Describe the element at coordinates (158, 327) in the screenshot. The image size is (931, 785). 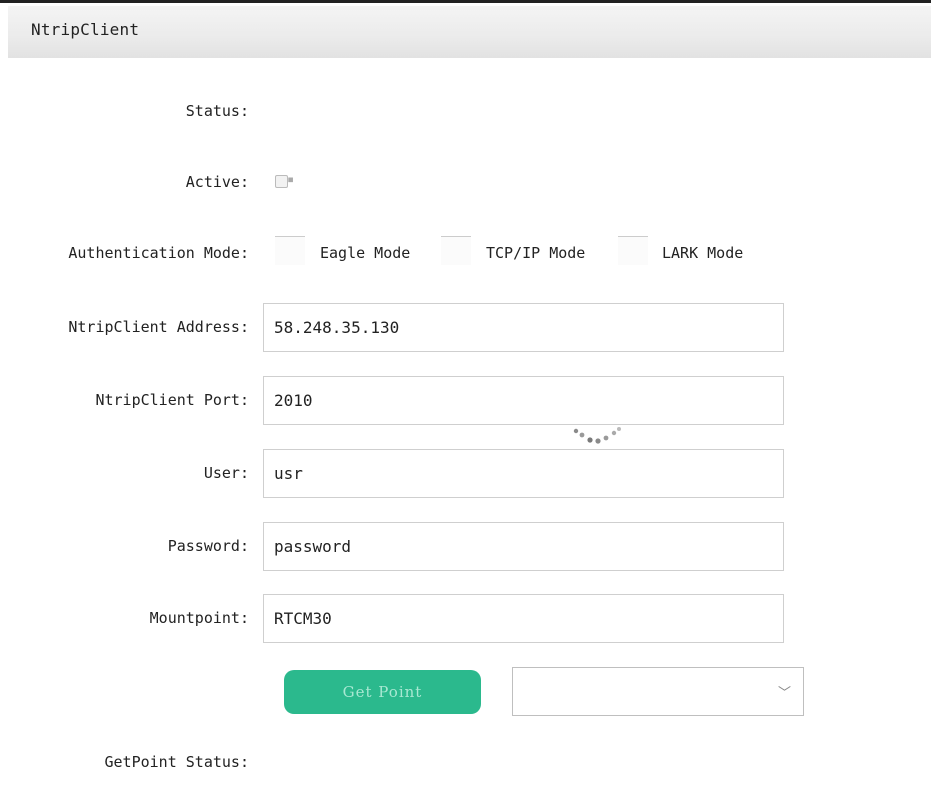
I see `address-label: NtripClient Address:` at that location.